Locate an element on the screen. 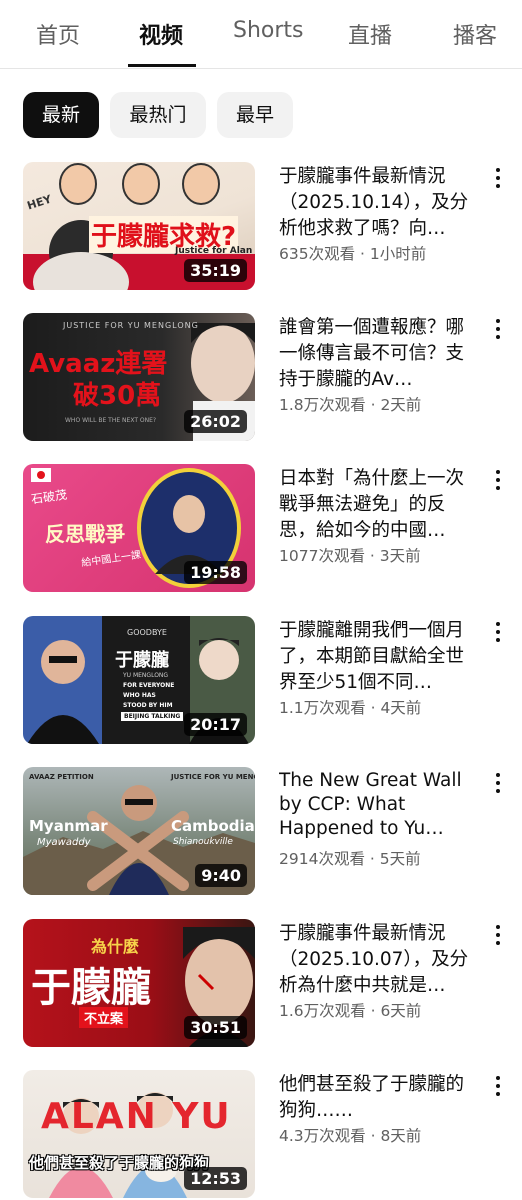 Image resolution: width=522 pixels, height=1200 pixels. video-thumbnail: 為什麼 于朦朧 不立案 30:51 is located at coordinates (139, 983).